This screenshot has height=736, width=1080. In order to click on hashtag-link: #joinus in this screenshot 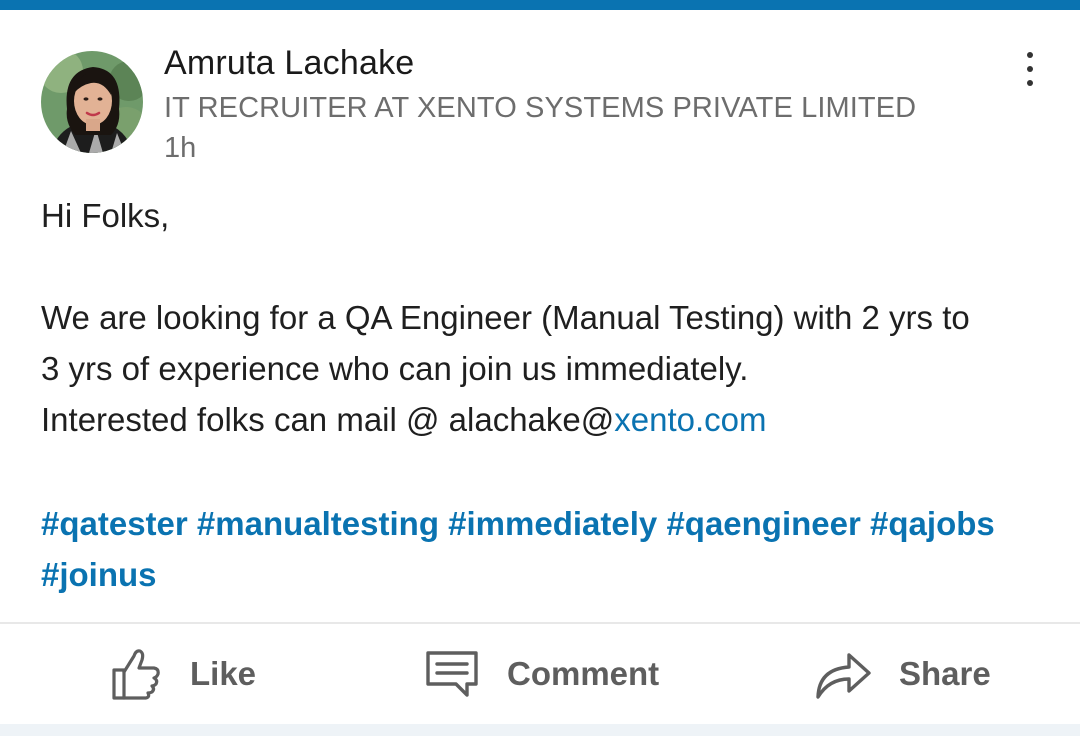, I will do `click(99, 574)`.